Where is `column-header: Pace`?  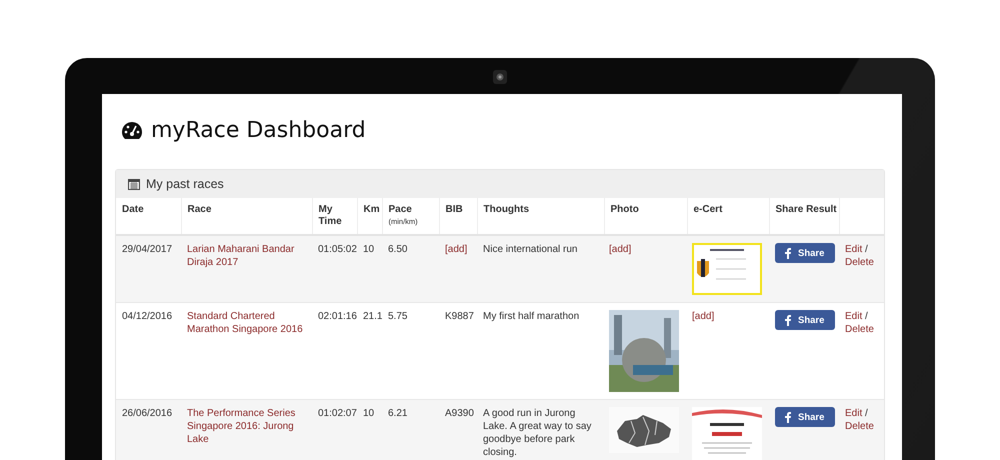 column-header: Pace is located at coordinates (400, 209).